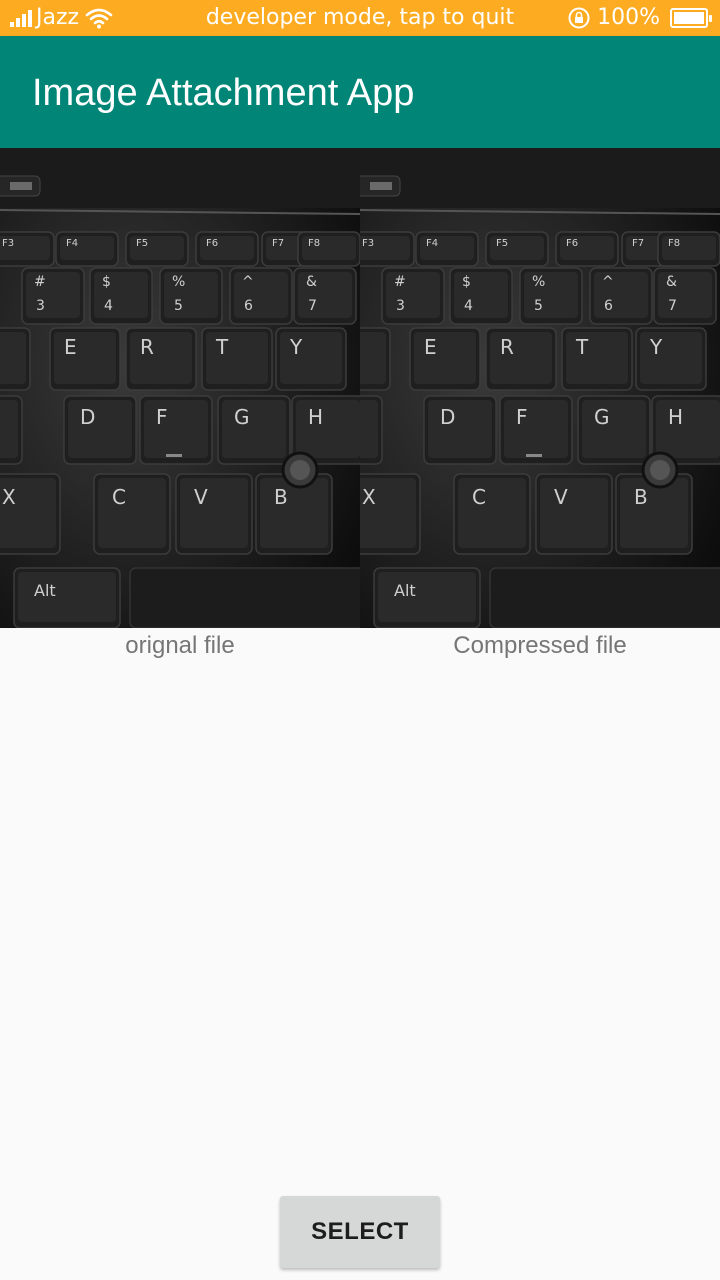 The width and height of the screenshot is (720, 1280). What do you see at coordinates (147, 347) in the screenshot?
I see `original-key-label: R` at bounding box center [147, 347].